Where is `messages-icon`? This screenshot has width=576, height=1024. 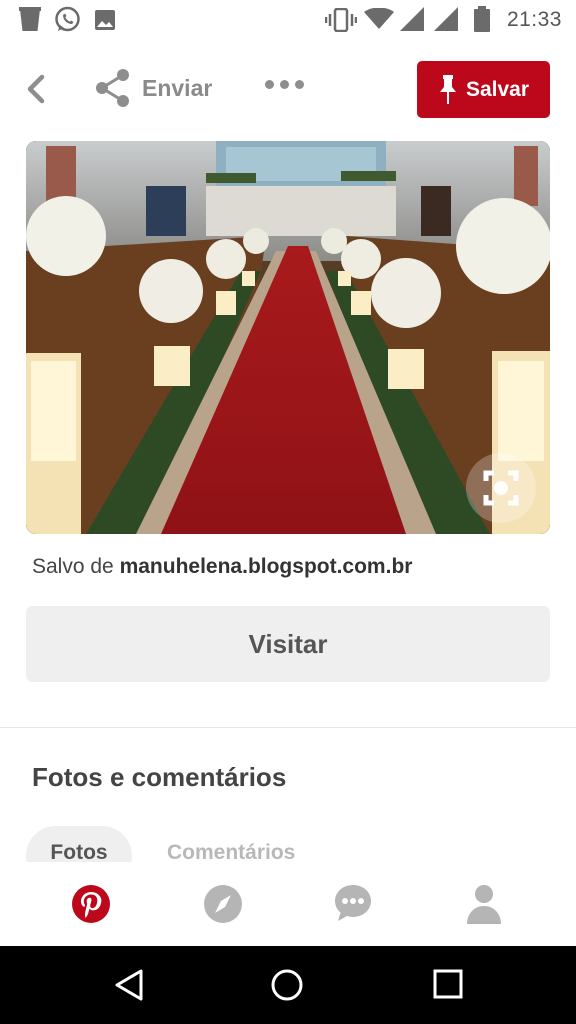 messages-icon is located at coordinates (353, 903).